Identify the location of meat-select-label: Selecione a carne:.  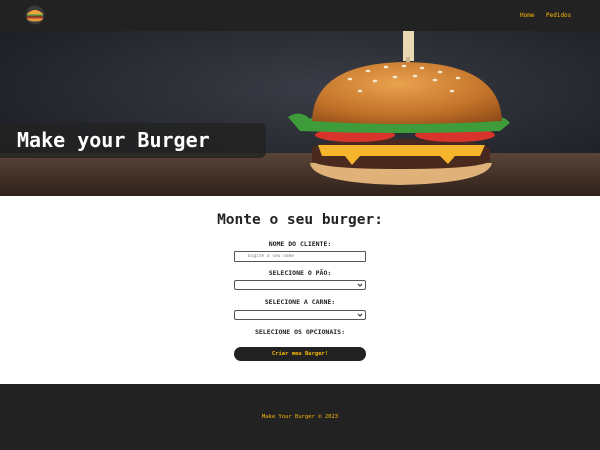
(300, 302).